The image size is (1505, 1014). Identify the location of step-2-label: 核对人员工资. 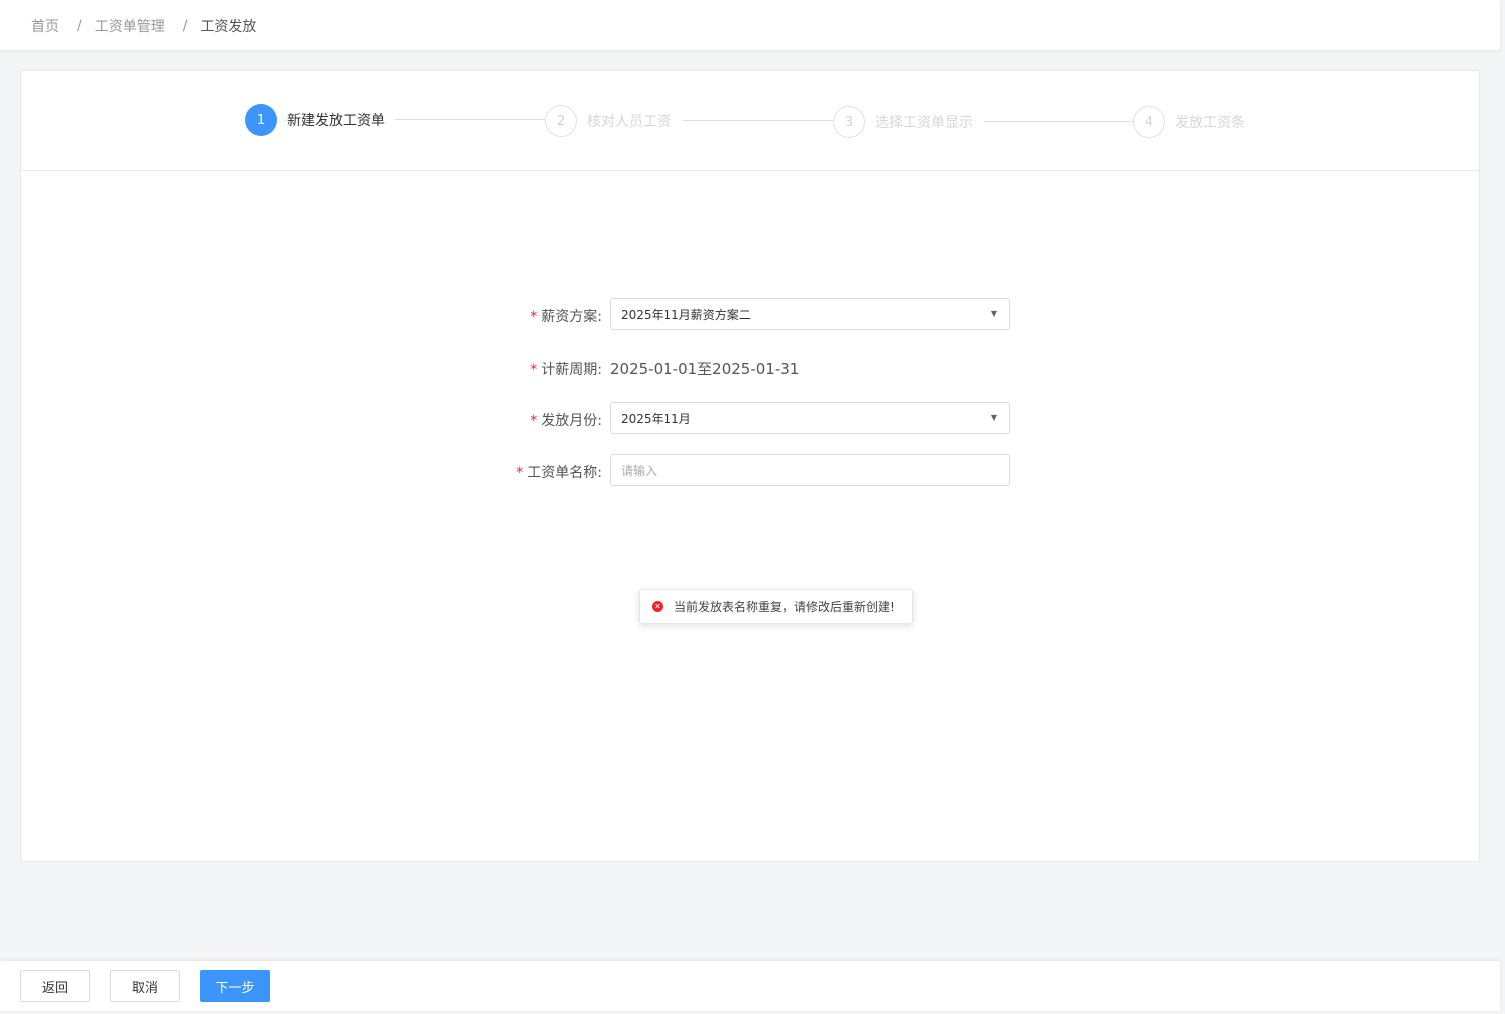
(629, 122).